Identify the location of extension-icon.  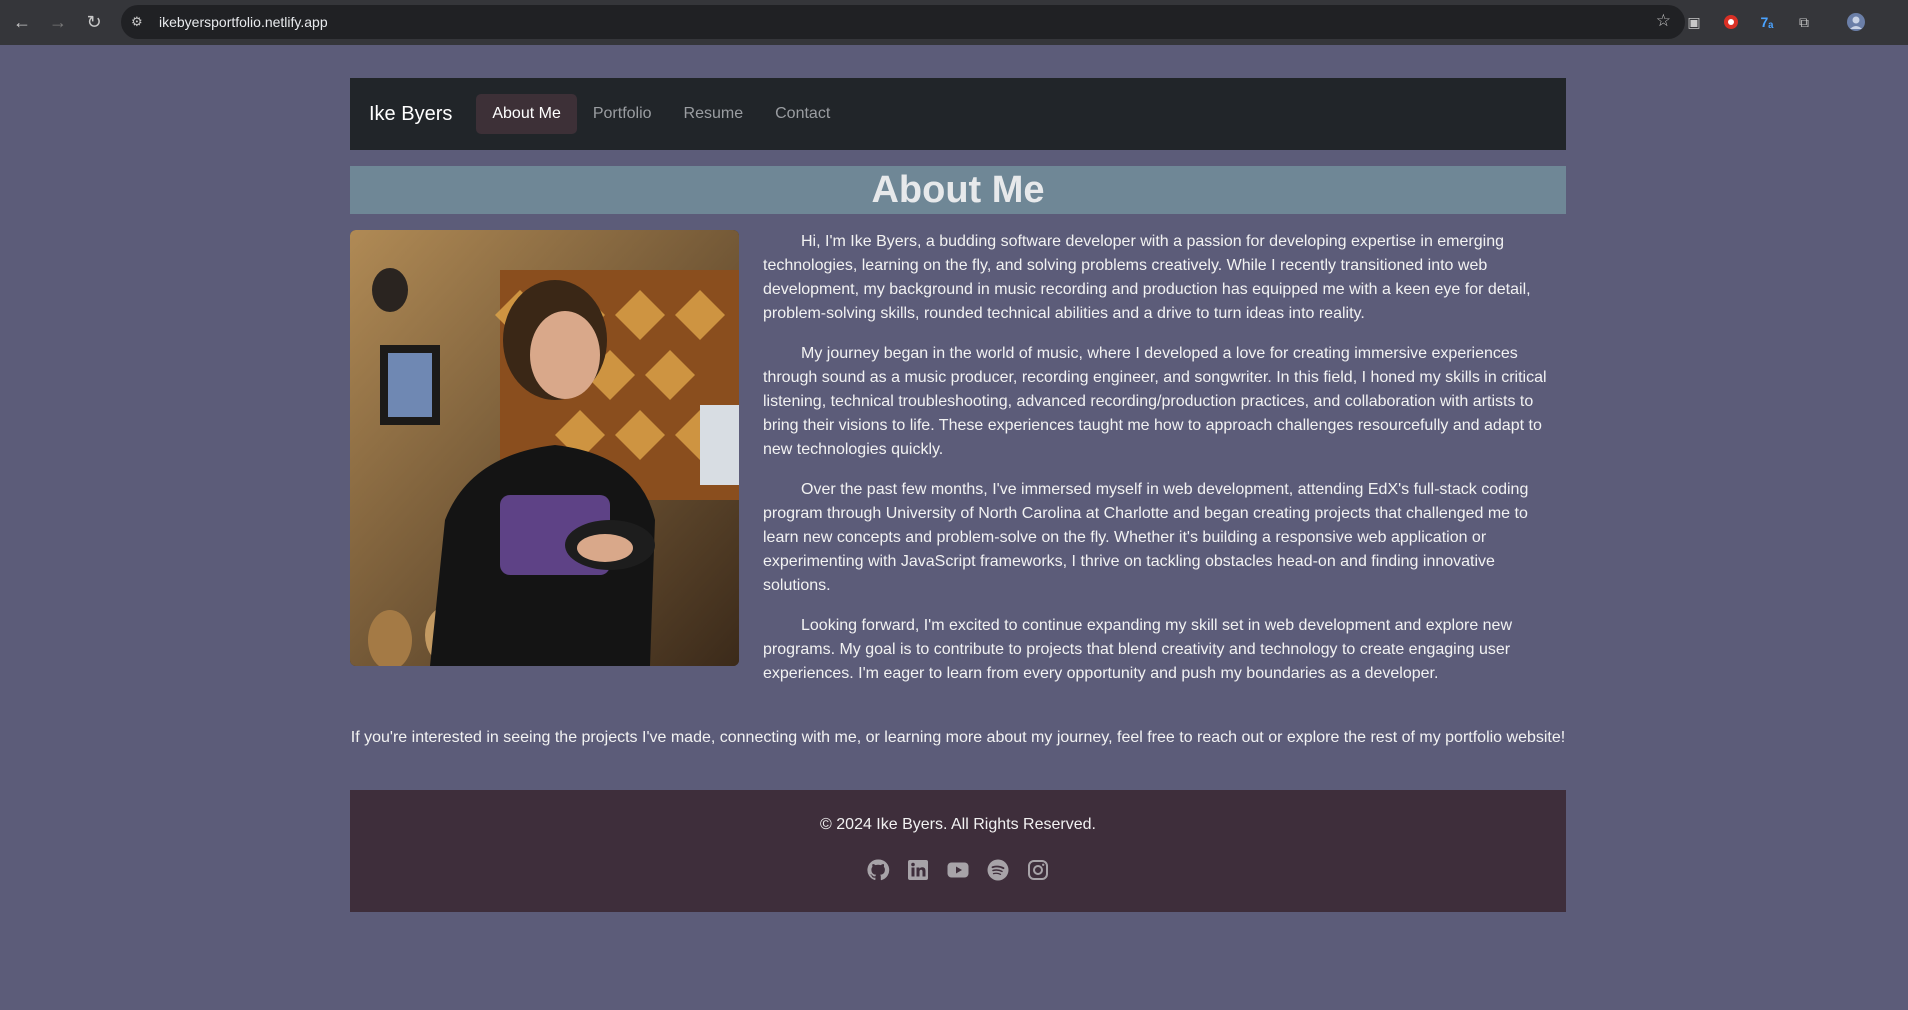
(1731, 22).